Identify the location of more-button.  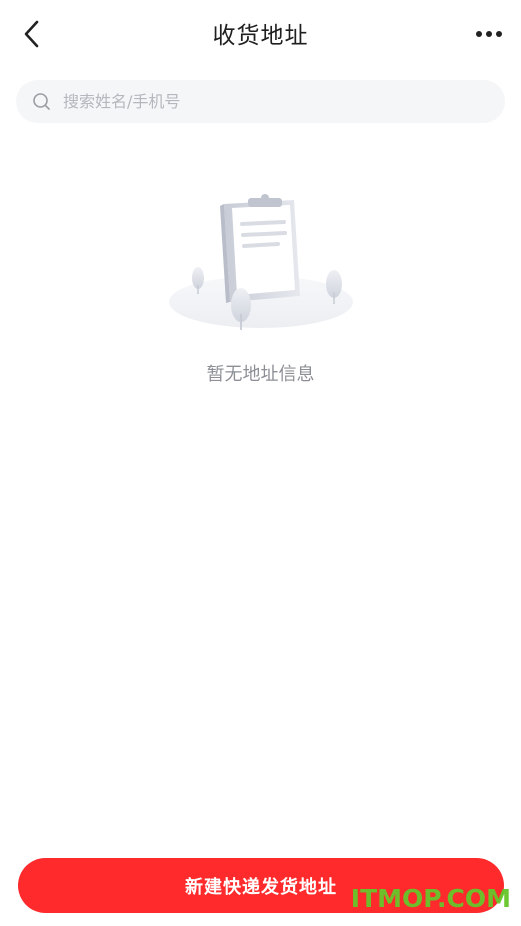
(489, 34).